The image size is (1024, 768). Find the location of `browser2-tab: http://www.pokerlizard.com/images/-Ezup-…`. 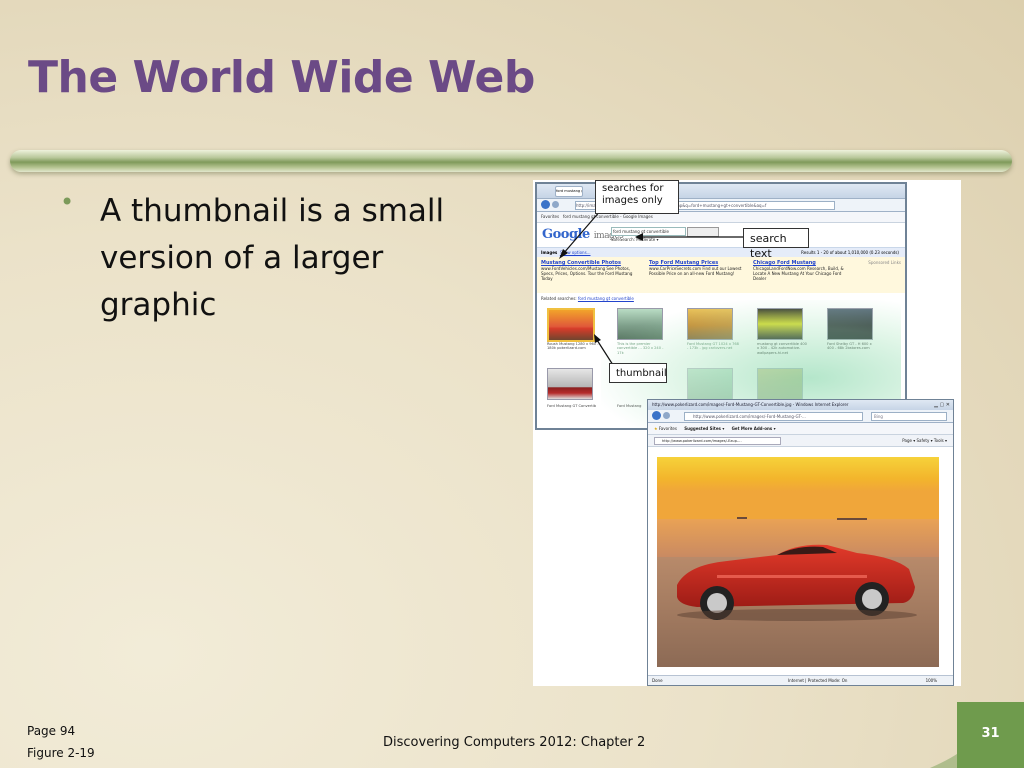

browser2-tab: http://www.pokerlizard.com/images/-Ezup-… is located at coordinates (717, 441).